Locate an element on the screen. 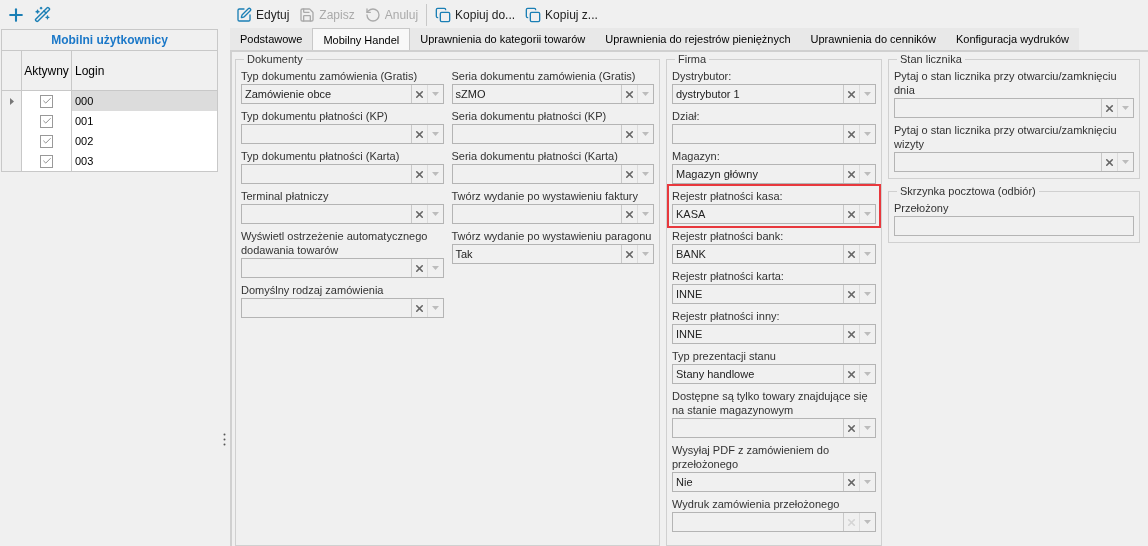 This screenshot has width=1148, height=546. field-label: Domyślny rodzaj zamówienia is located at coordinates (313, 290).